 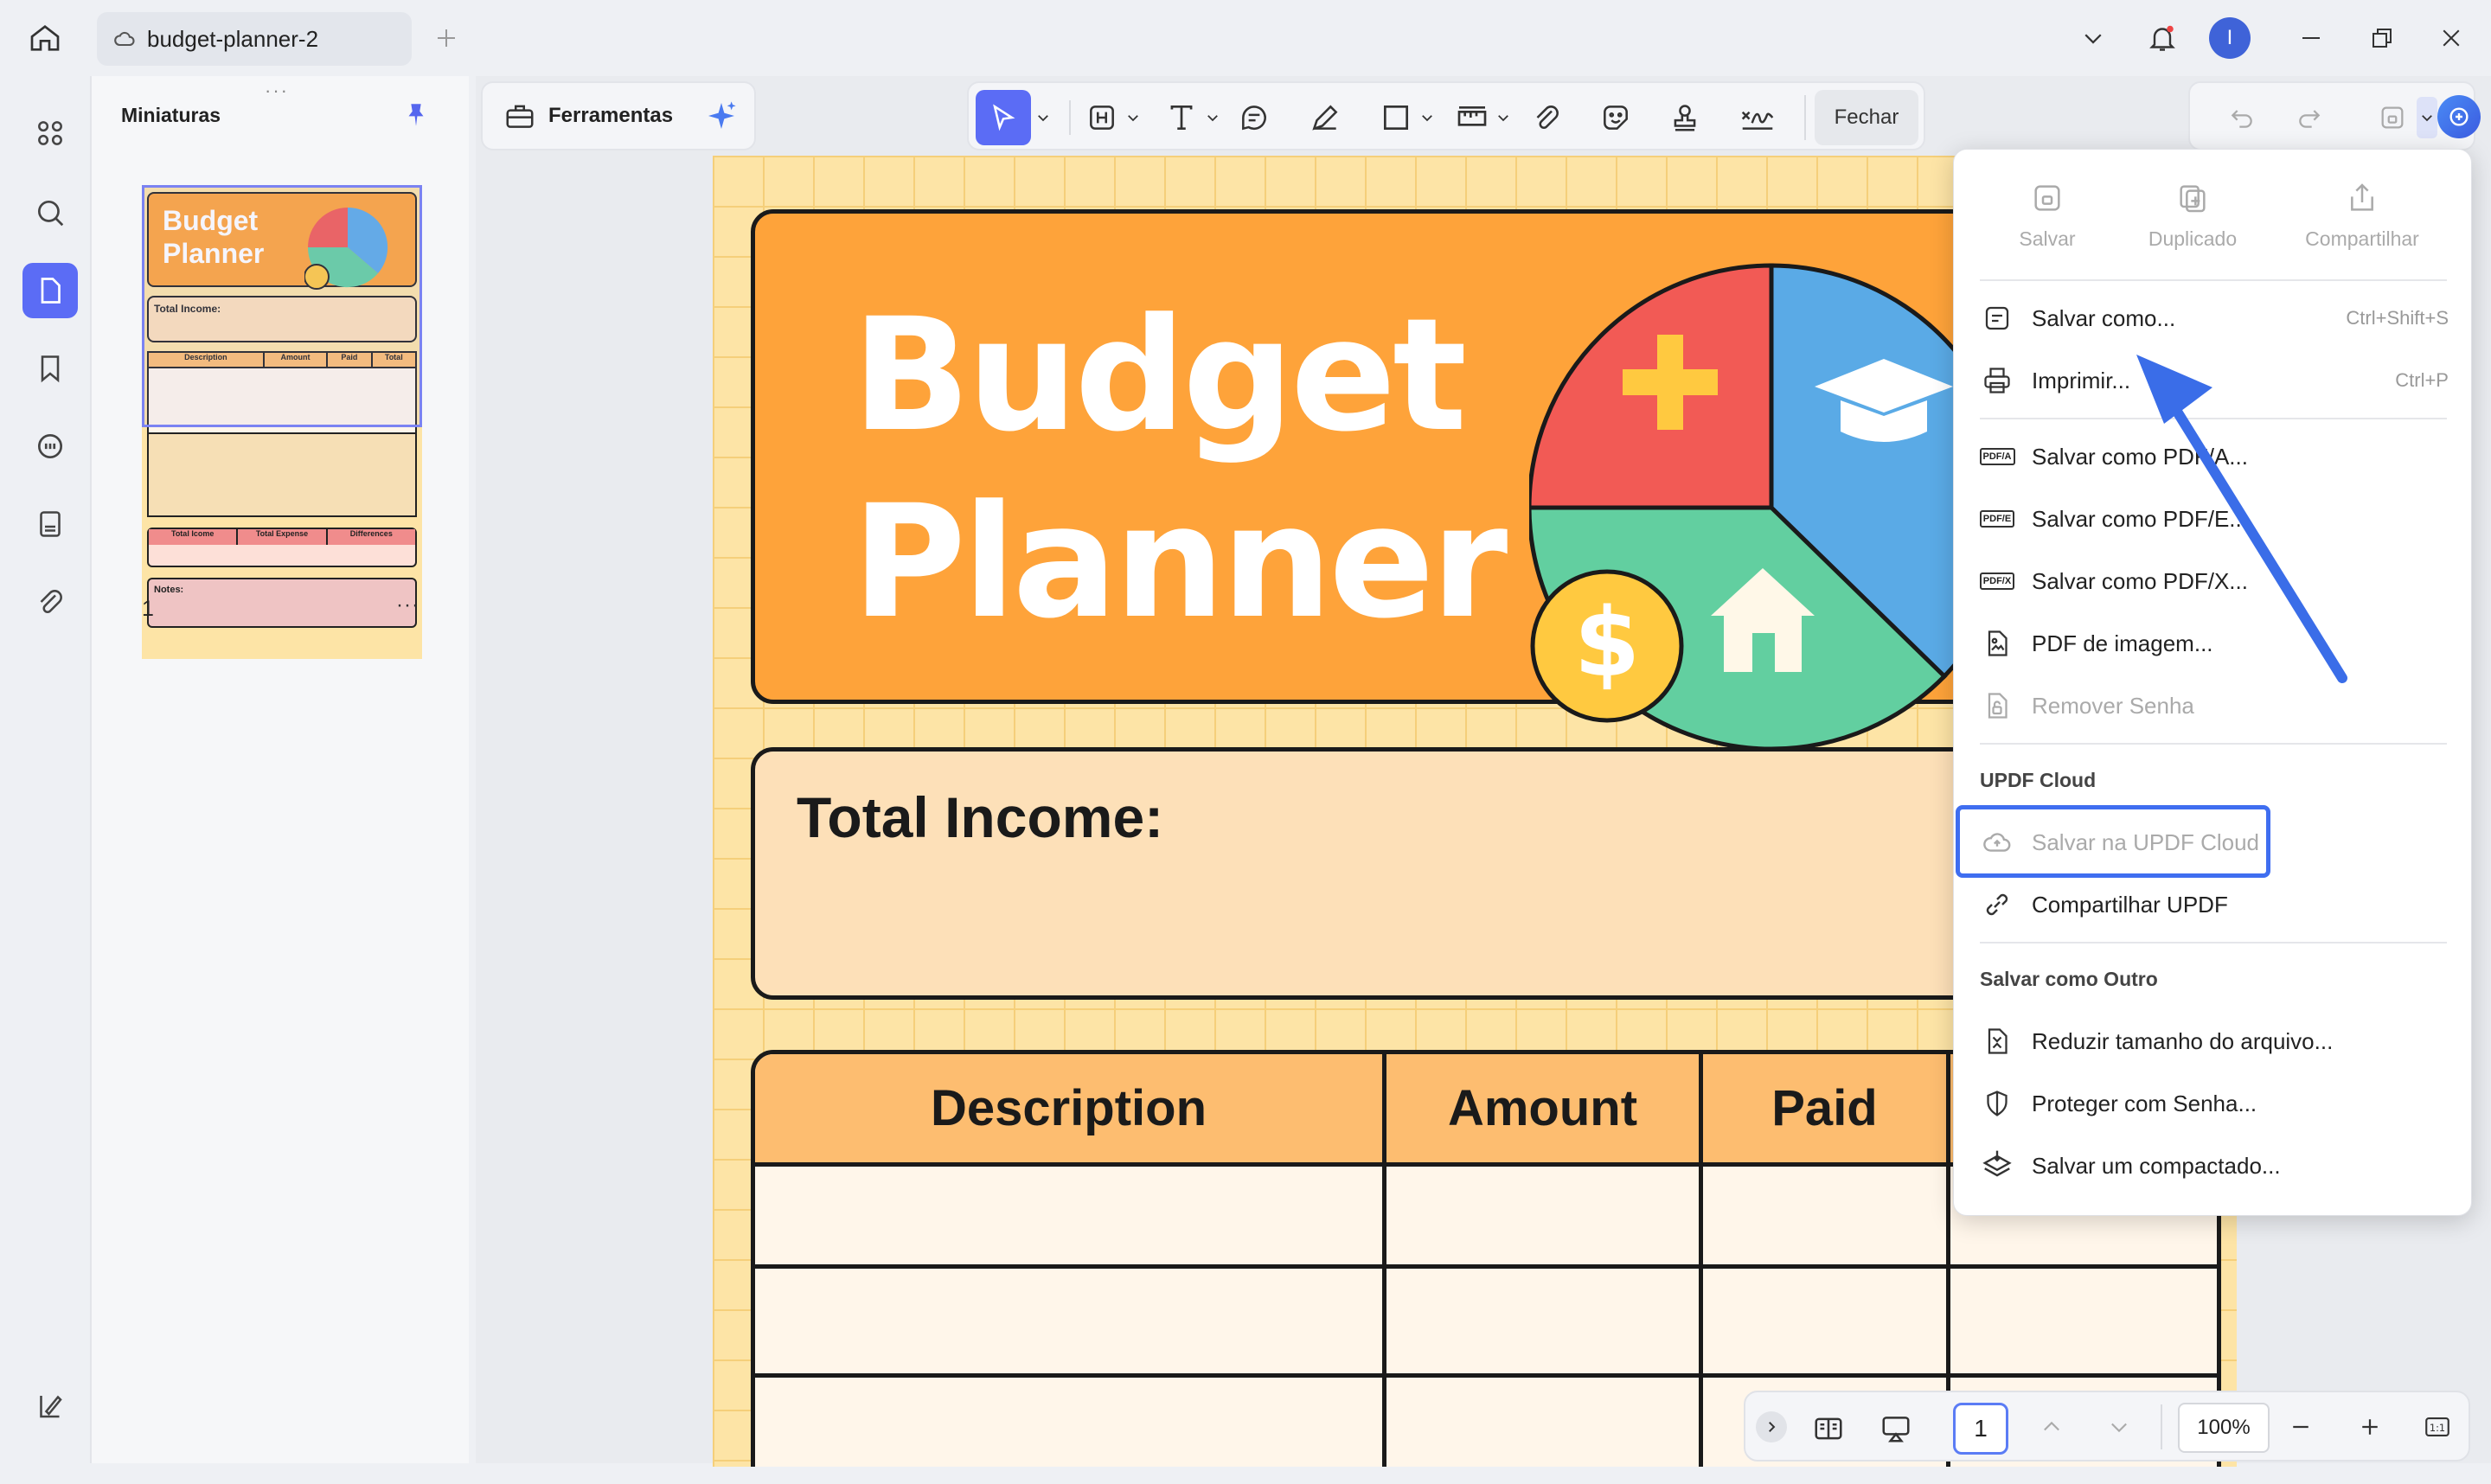 I want to click on badge-label: PDF/A, so click(x=1997, y=456).